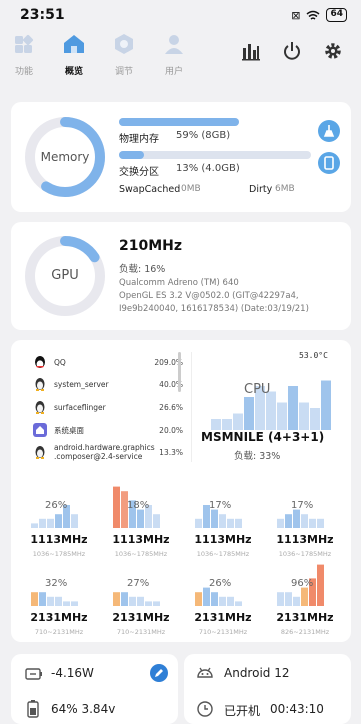  What do you see at coordinates (124, 54) in the screenshot?
I see `tab-tuning: 调节` at bounding box center [124, 54].